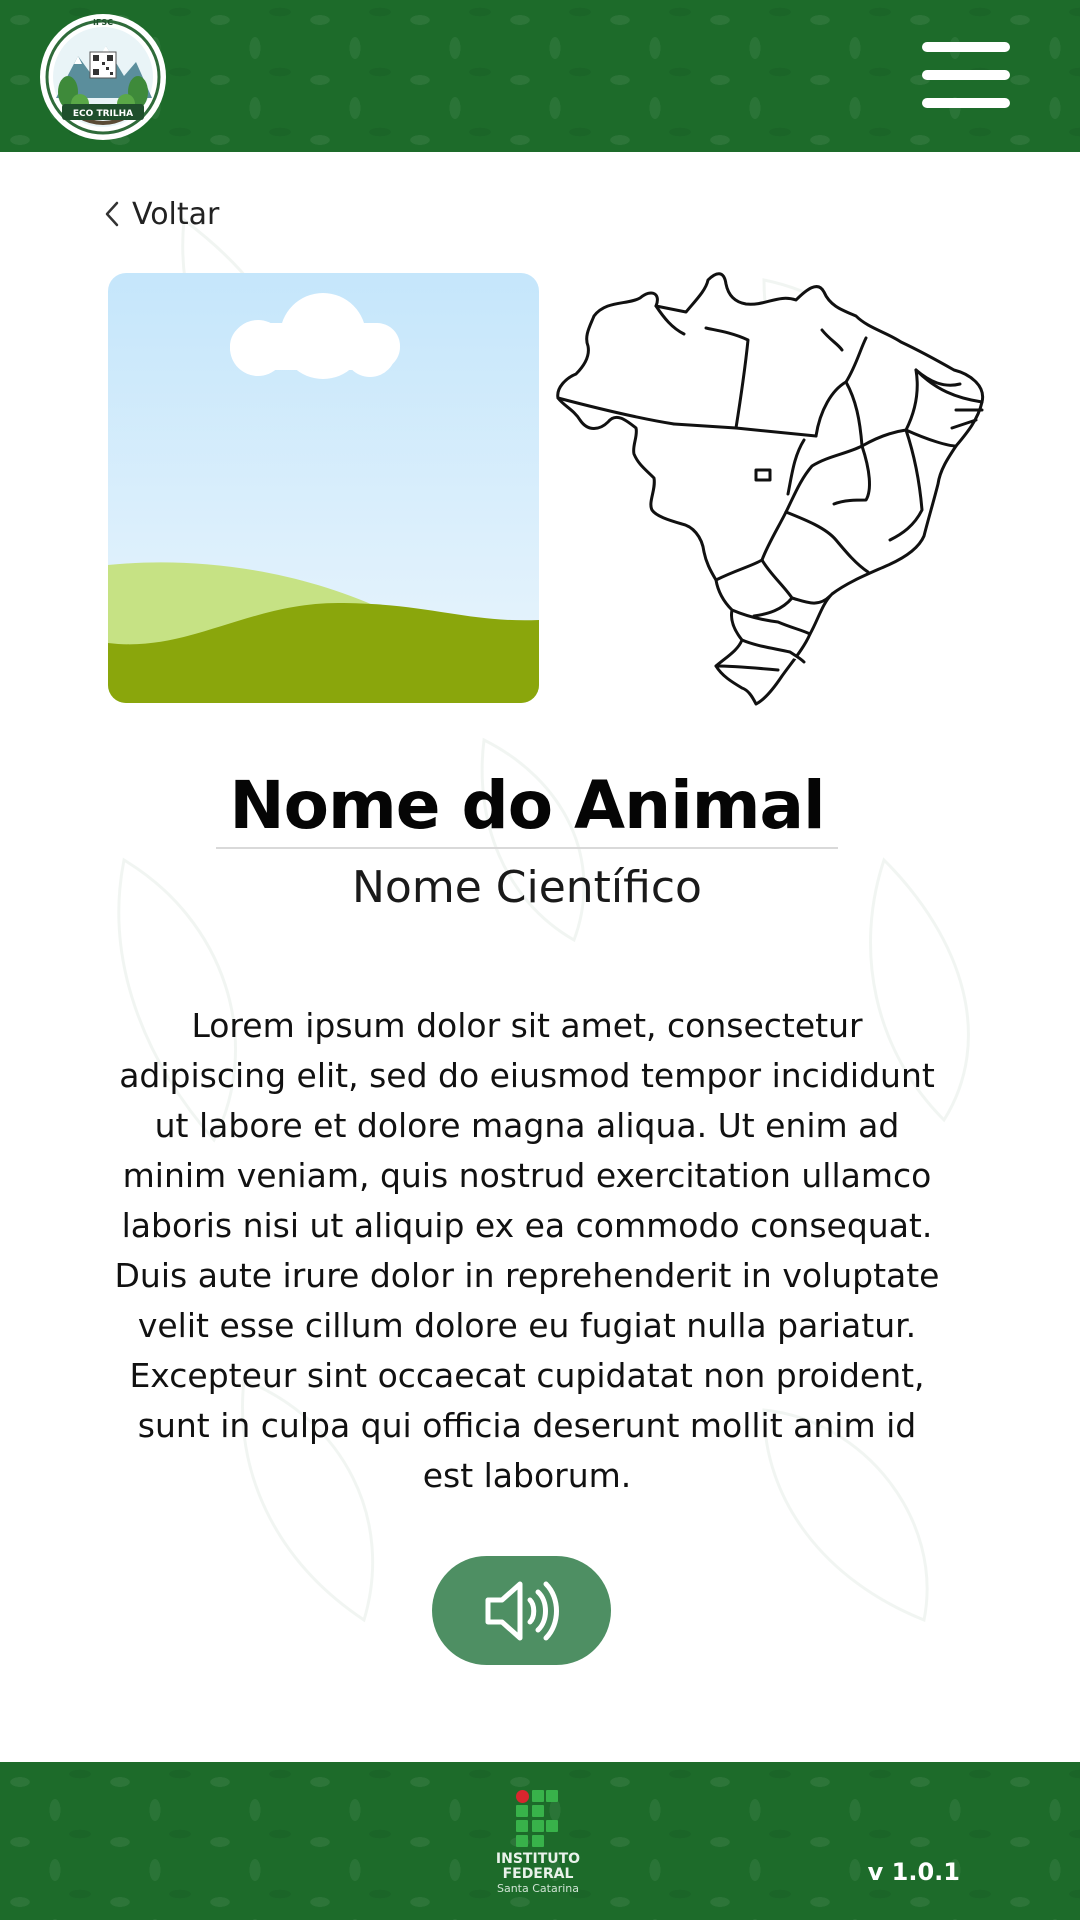  Describe the element at coordinates (913, 1872) in the screenshot. I see `app-version: v 1.0.1` at that location.